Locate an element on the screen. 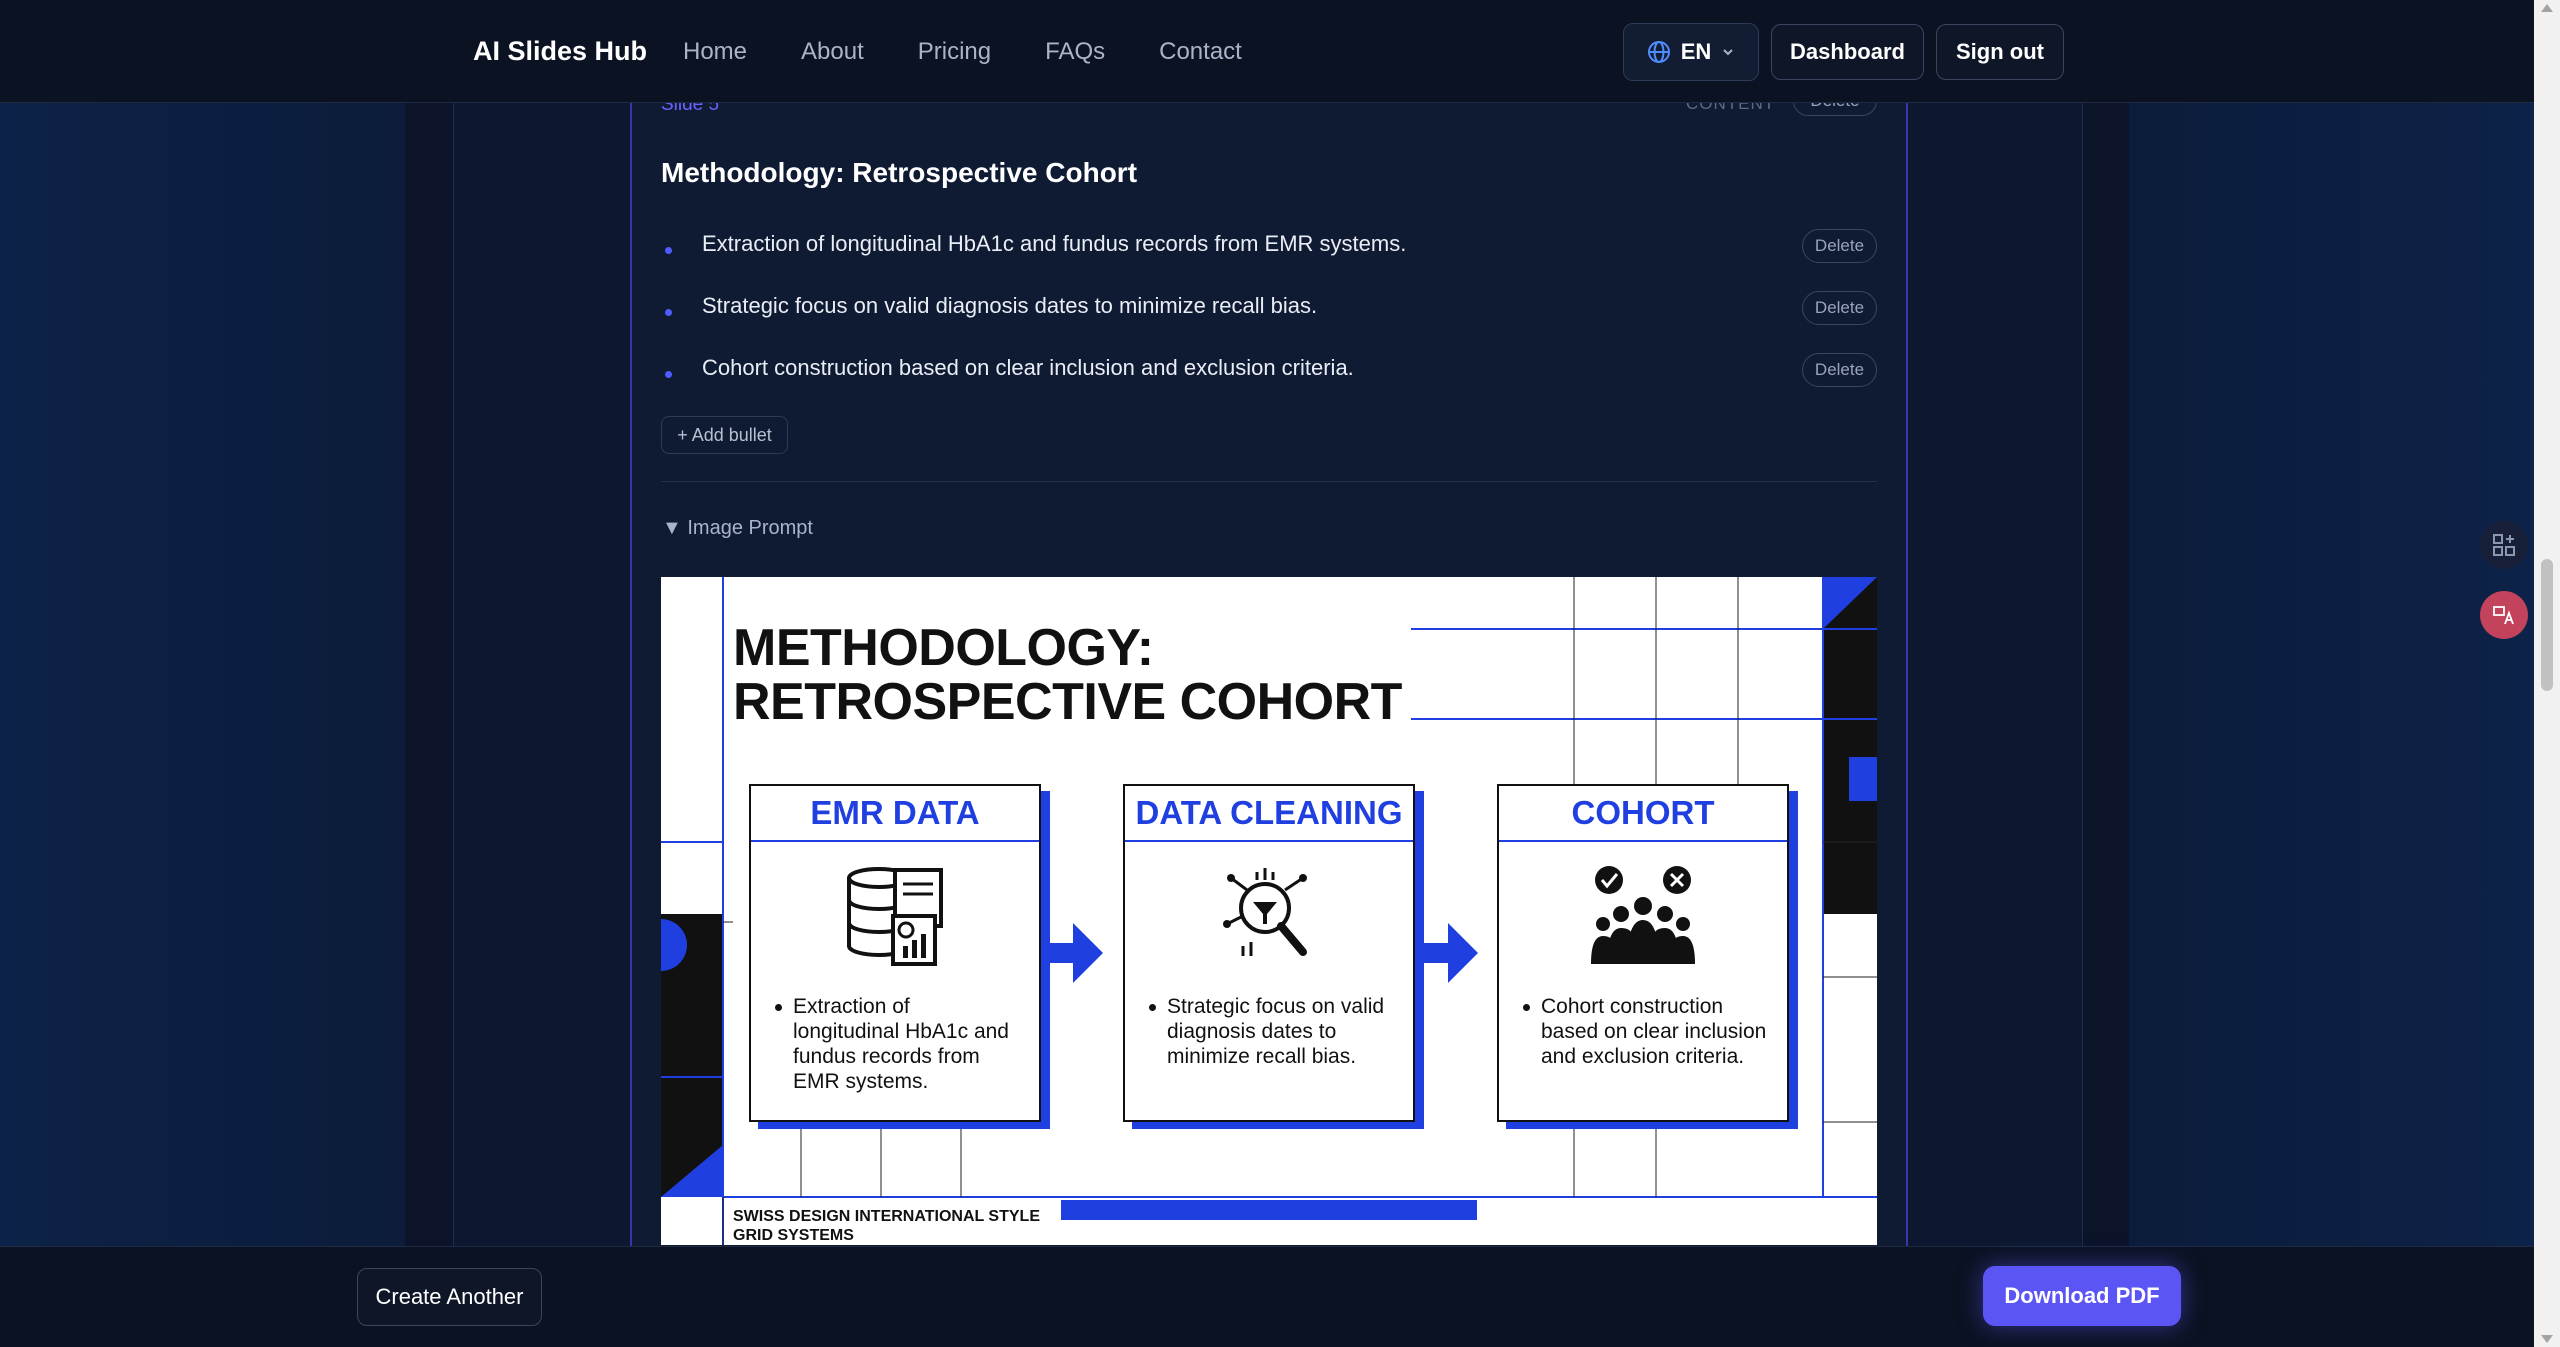 This screenshot has width=2560, height=1347. app-logo: AI Slides Hub is located at coordinates (560, 51).